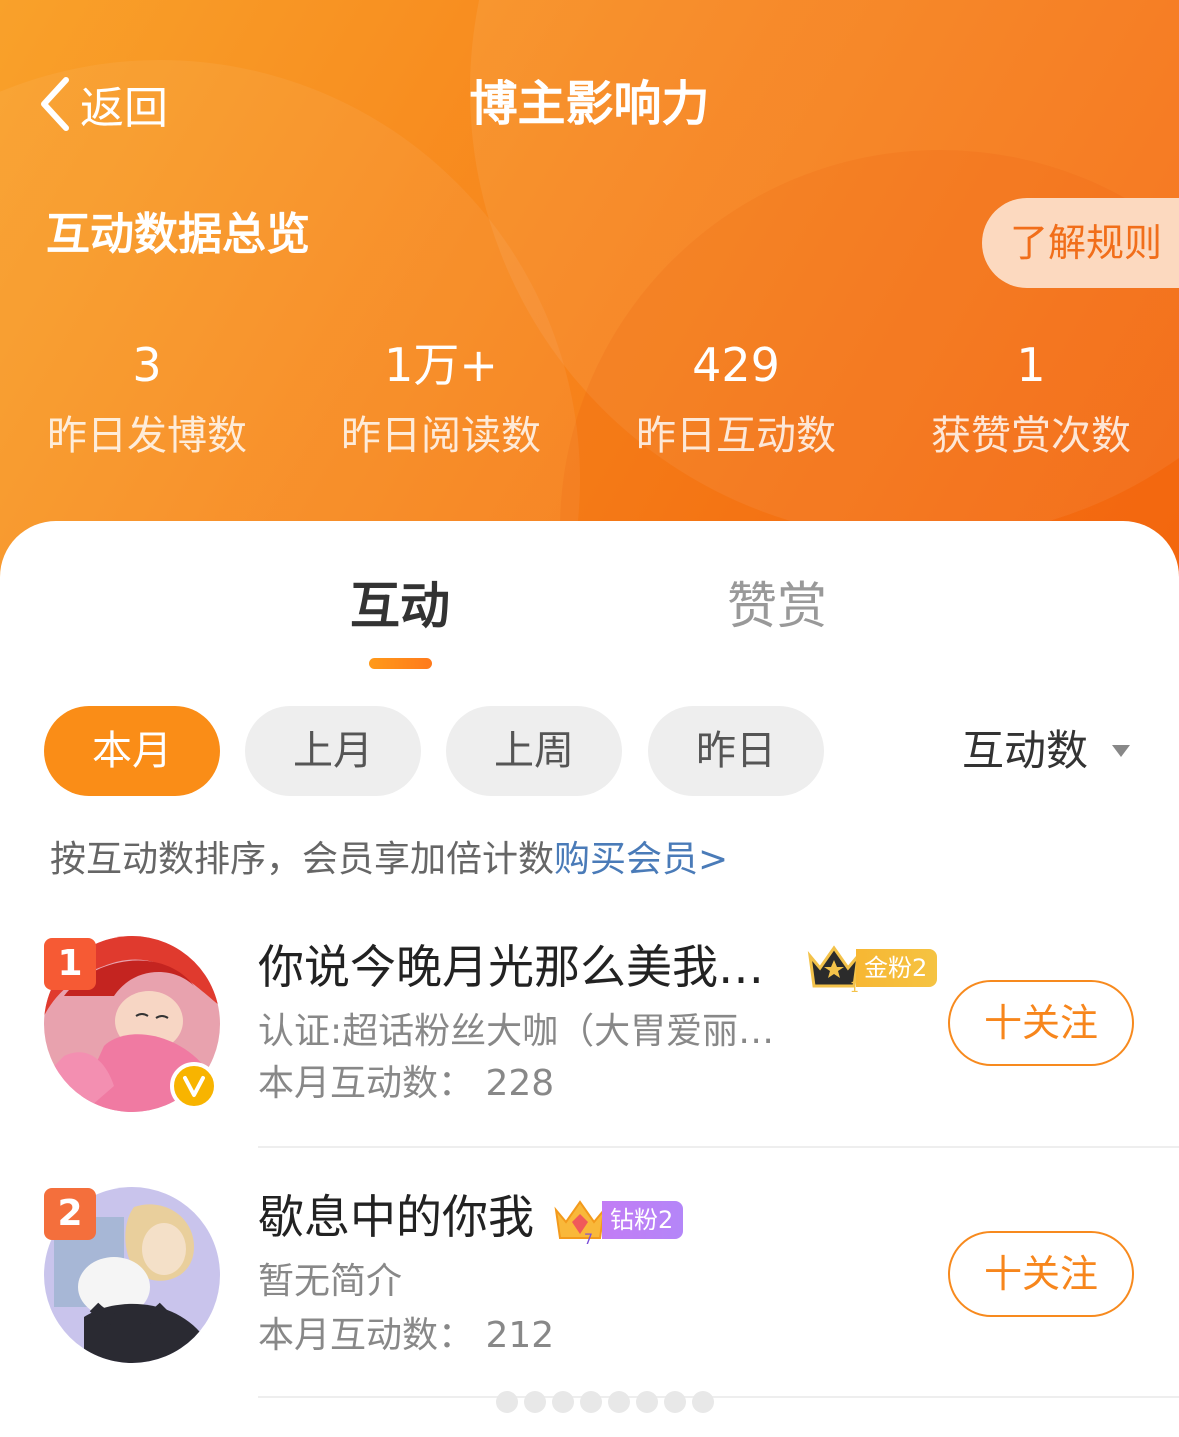 This screenshot has width=1179, height=1437. Describe the element at coordinates (534, 751) in the screenshot. I see `filter-last-week: 上周` at that location.